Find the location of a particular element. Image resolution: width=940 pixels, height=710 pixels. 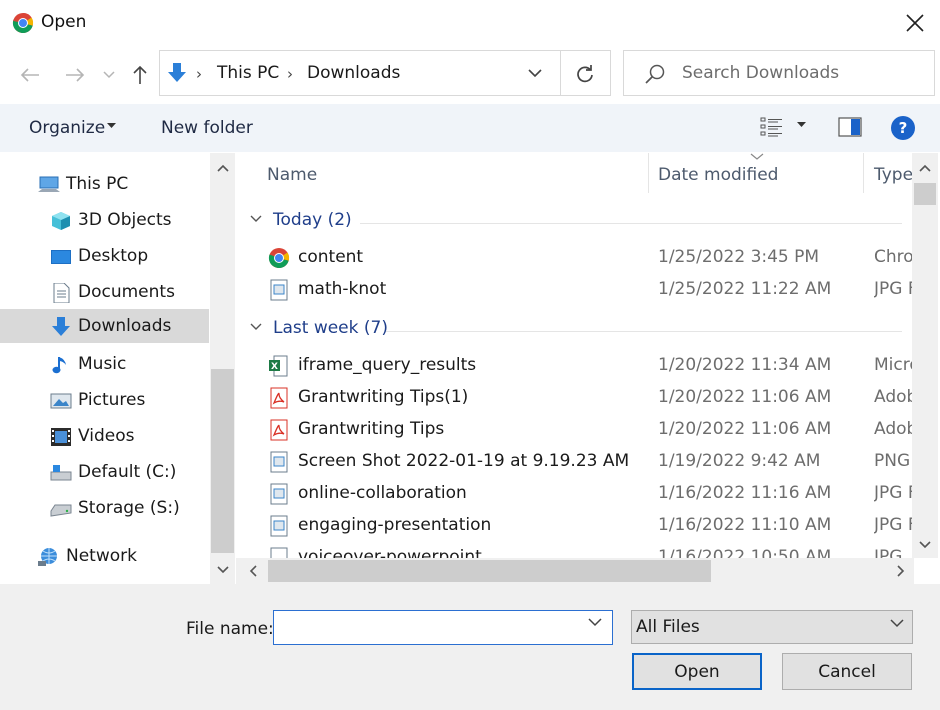

document-icon is located at coordinates (61, 293).